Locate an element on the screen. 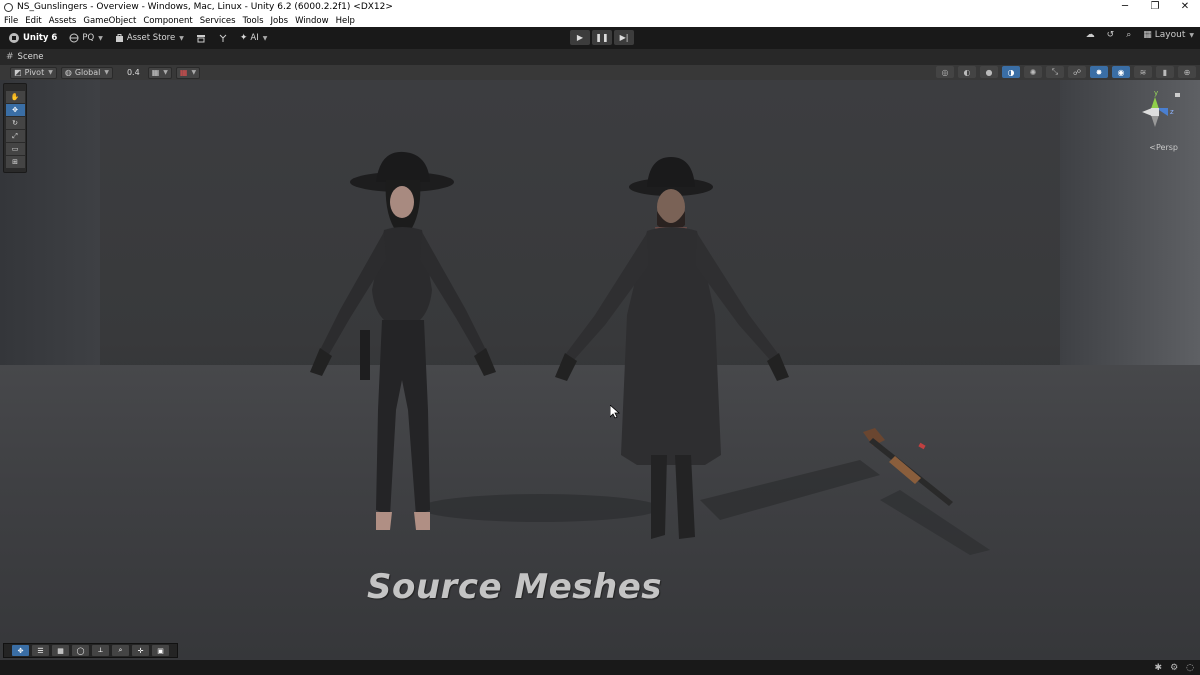  unlit-icon: ● is located at coordinates (989, 72).